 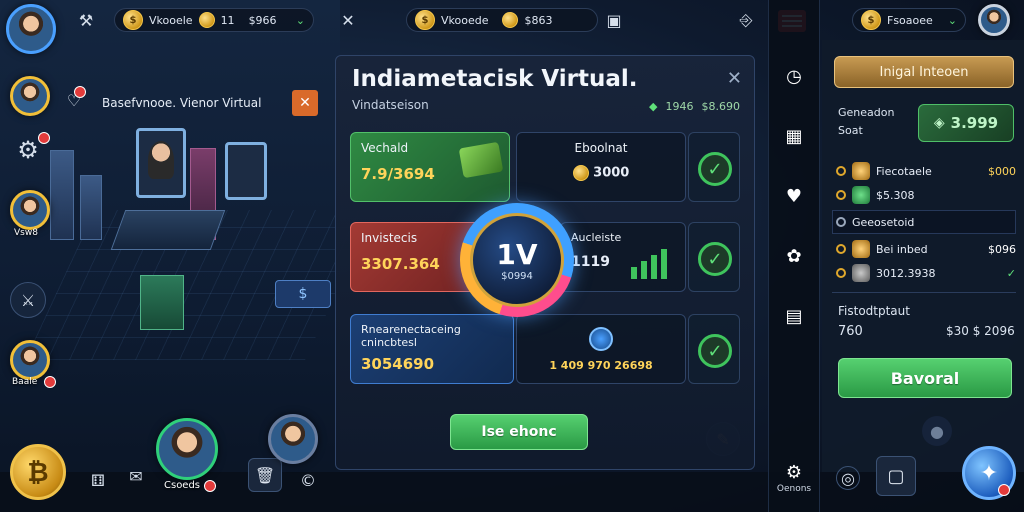 I want to click on currency-value: 11, so click(x=227, y=20).